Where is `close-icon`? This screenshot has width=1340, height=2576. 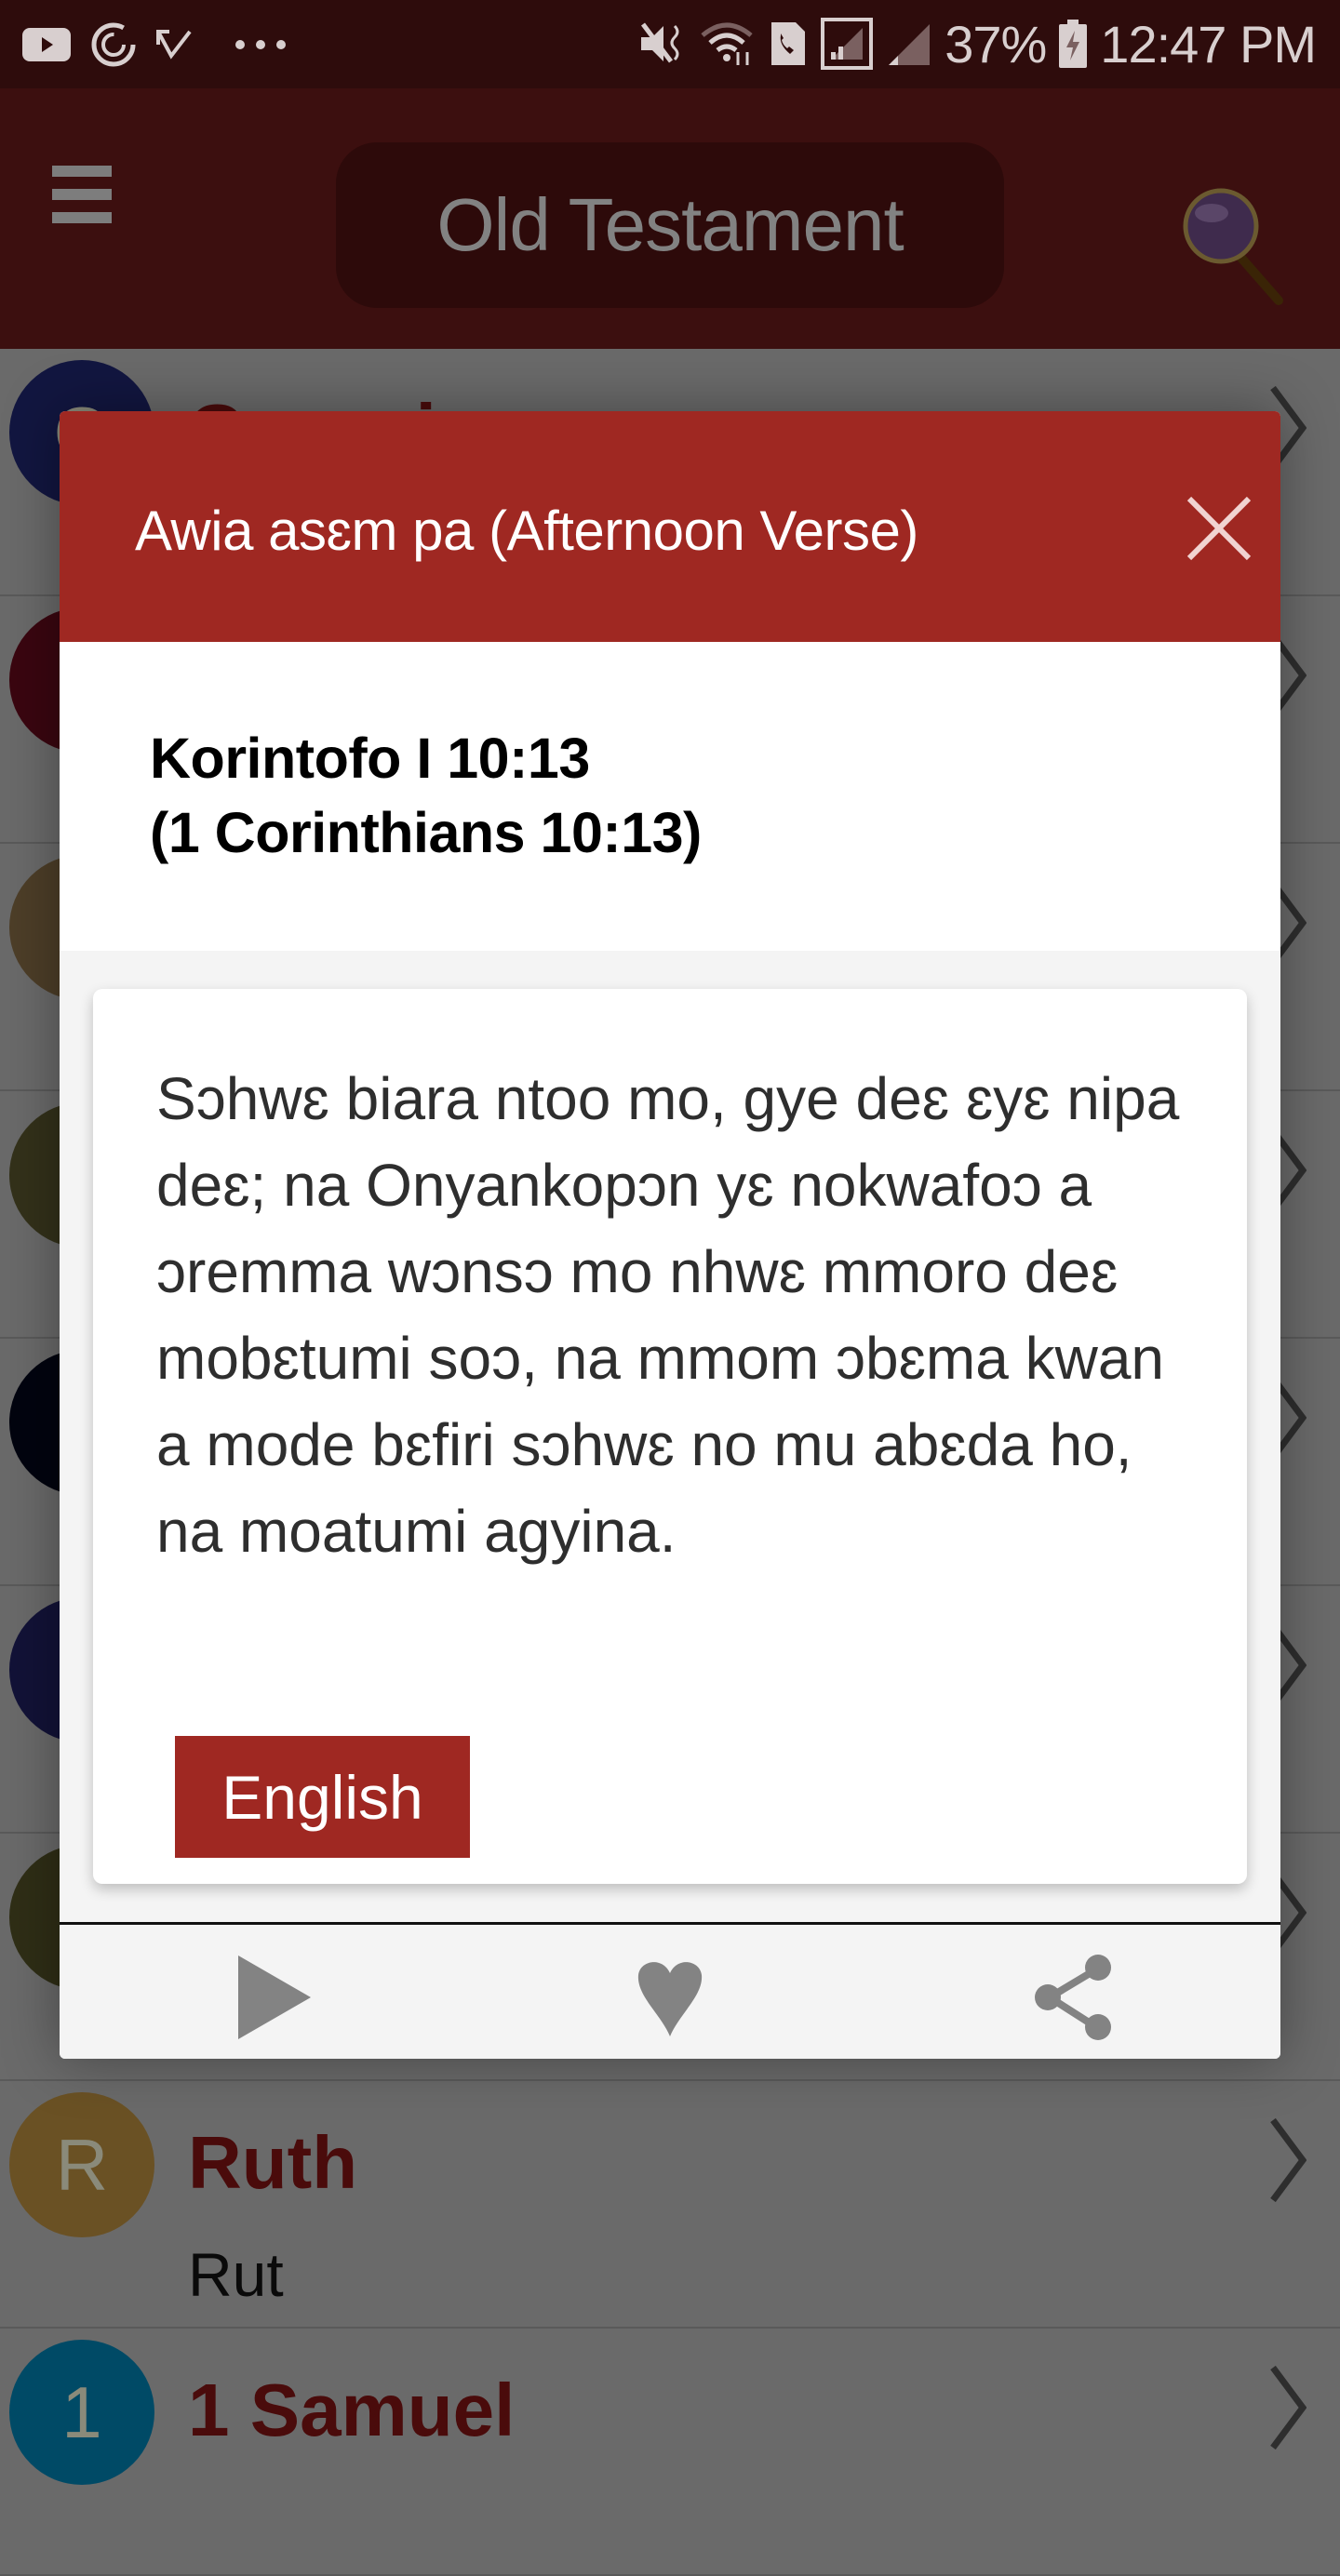 close-icon is located at coordinates (1219, 528).